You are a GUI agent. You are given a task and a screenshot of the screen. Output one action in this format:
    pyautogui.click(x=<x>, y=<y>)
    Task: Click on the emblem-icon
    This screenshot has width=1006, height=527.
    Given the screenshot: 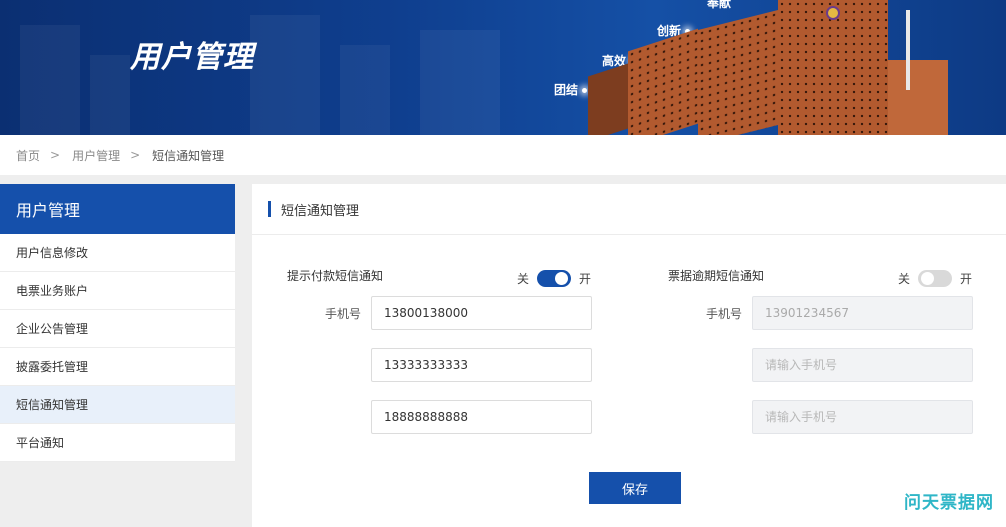 What is the action you would take?
    pyautogui.click(x=833, y=13)
    